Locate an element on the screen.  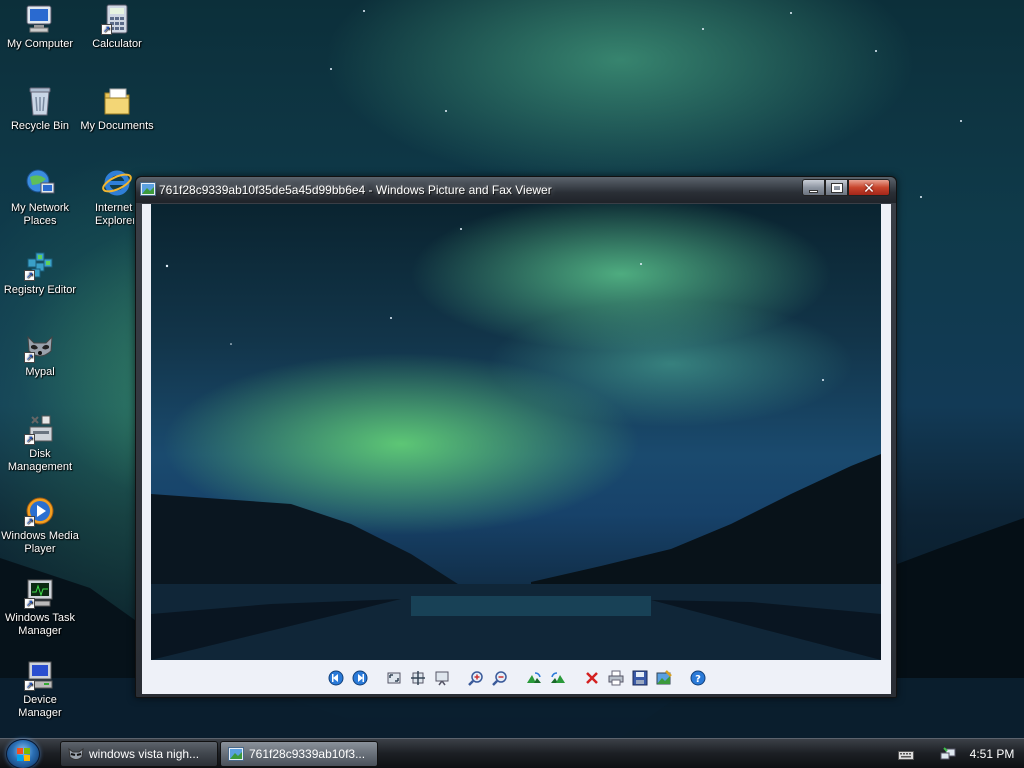
edit-button is located at coordinates (664, 678).